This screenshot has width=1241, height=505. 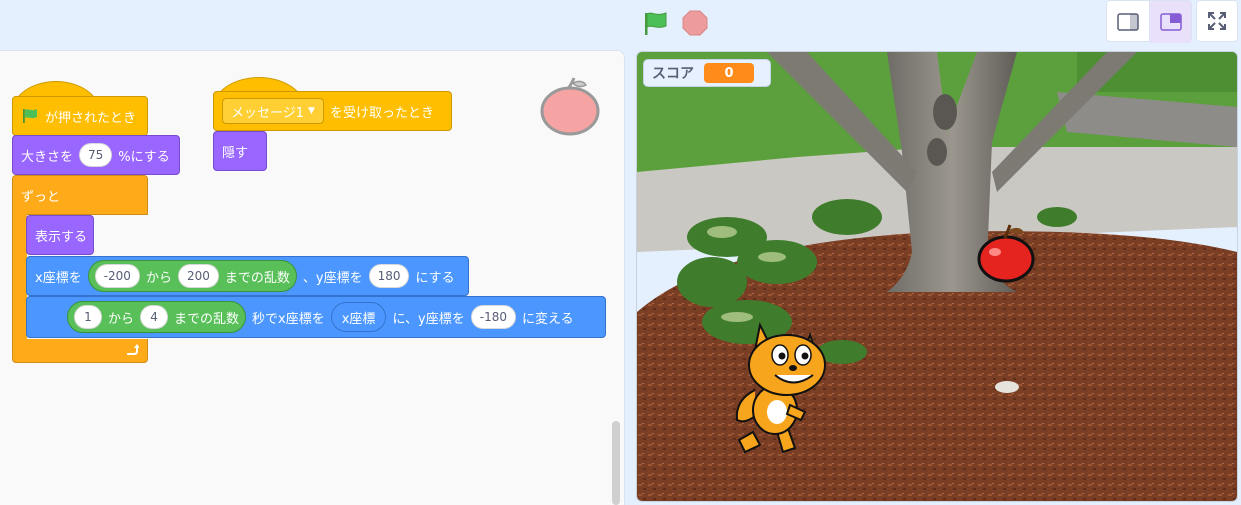 What do you see at coordinates (121, 319) in the screenshot?
I see `rand2-kara: から` at bounding box center [121, 319].